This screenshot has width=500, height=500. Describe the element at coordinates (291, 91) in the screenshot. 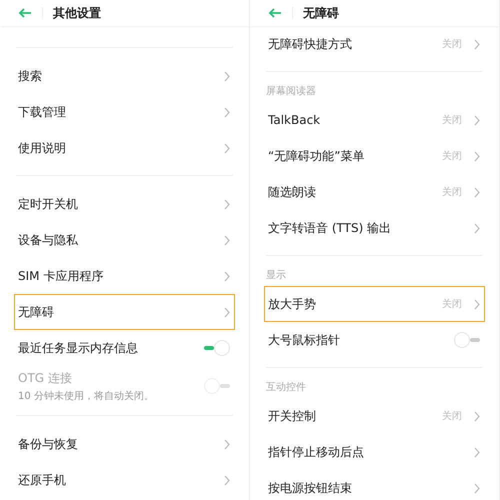

I see `section-label: 屏幕阅读器` at that location.